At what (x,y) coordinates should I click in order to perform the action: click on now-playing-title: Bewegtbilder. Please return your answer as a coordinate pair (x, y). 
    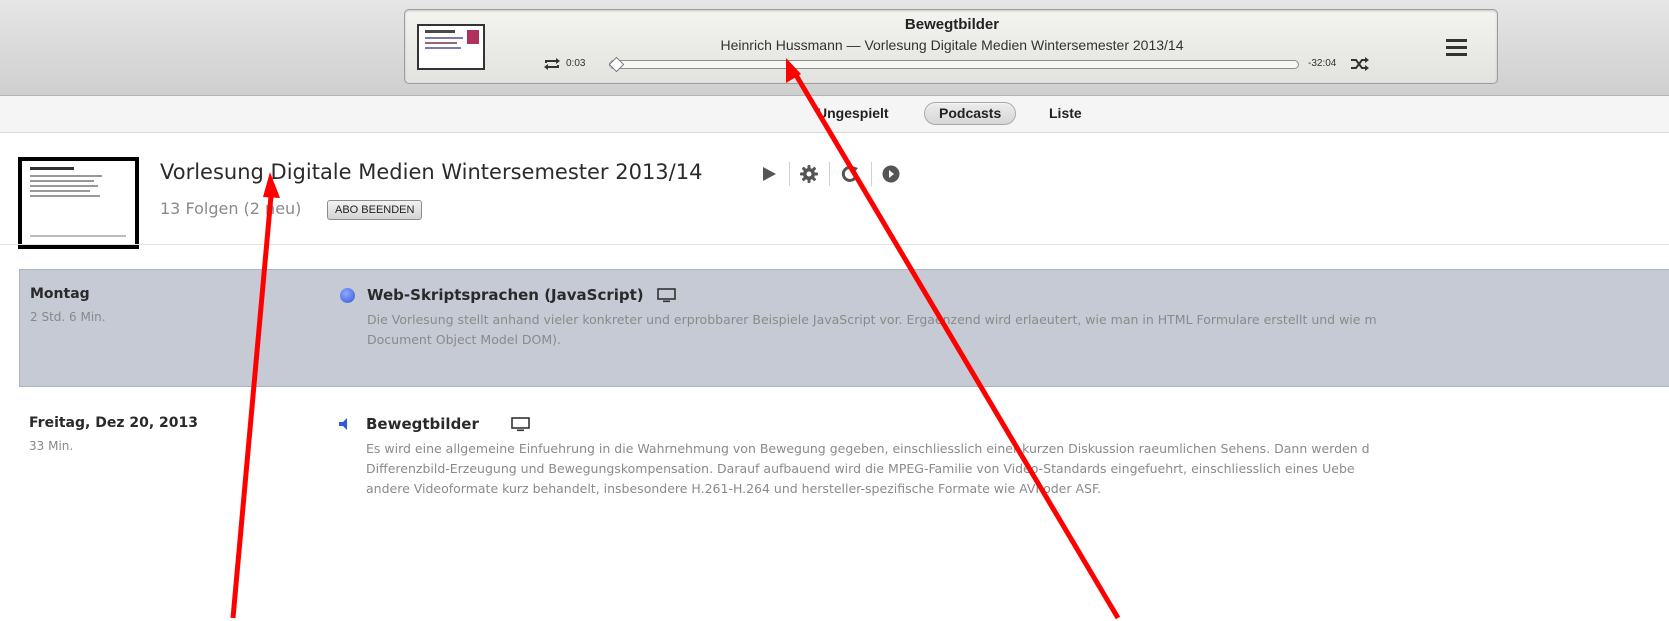
    Looking at the image, I should click on (952, 24).